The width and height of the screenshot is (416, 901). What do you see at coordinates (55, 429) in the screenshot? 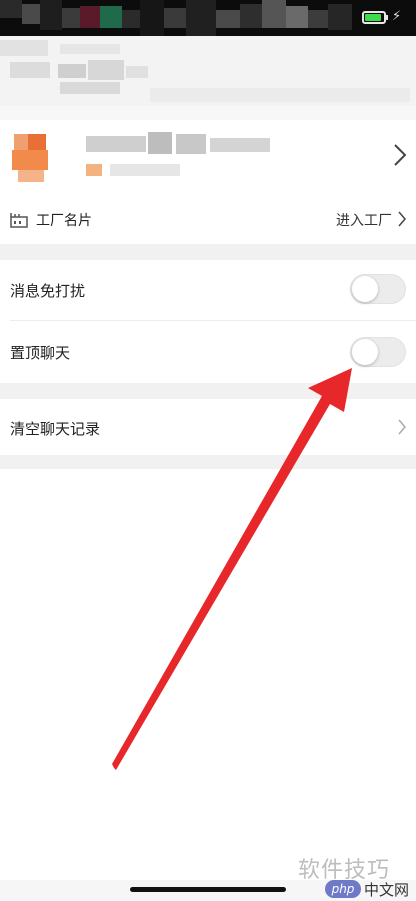
I see `clear-chat-history-label: 清空聊天记录` at bounding box center [55, 429].